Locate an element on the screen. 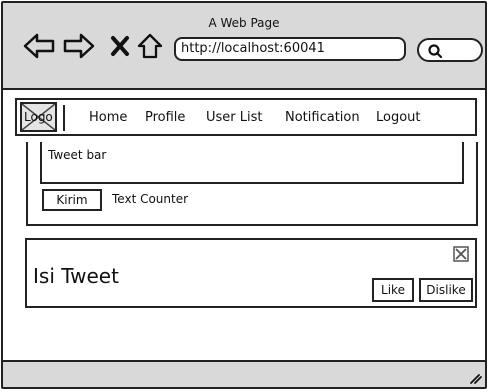 This screenshot has height=392, width=490. nav-link-user-list: User List is located at coordinates (234, 117).